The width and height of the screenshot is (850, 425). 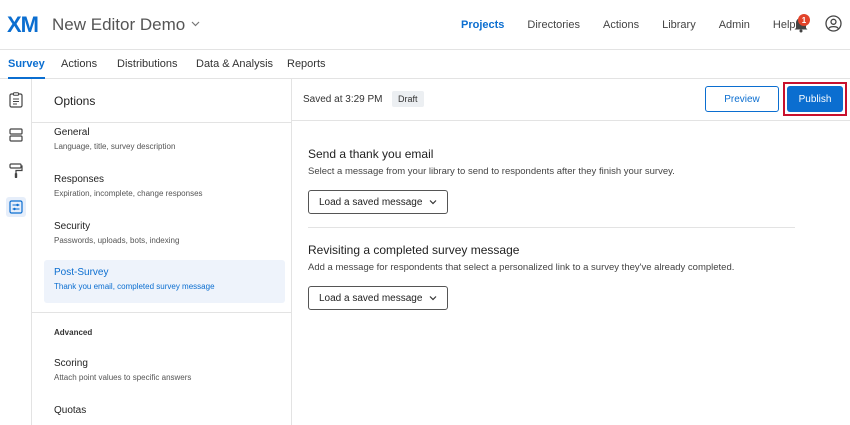 I want to click on section-title: Revisiting a completed survey message, so click(x=414, y=250).